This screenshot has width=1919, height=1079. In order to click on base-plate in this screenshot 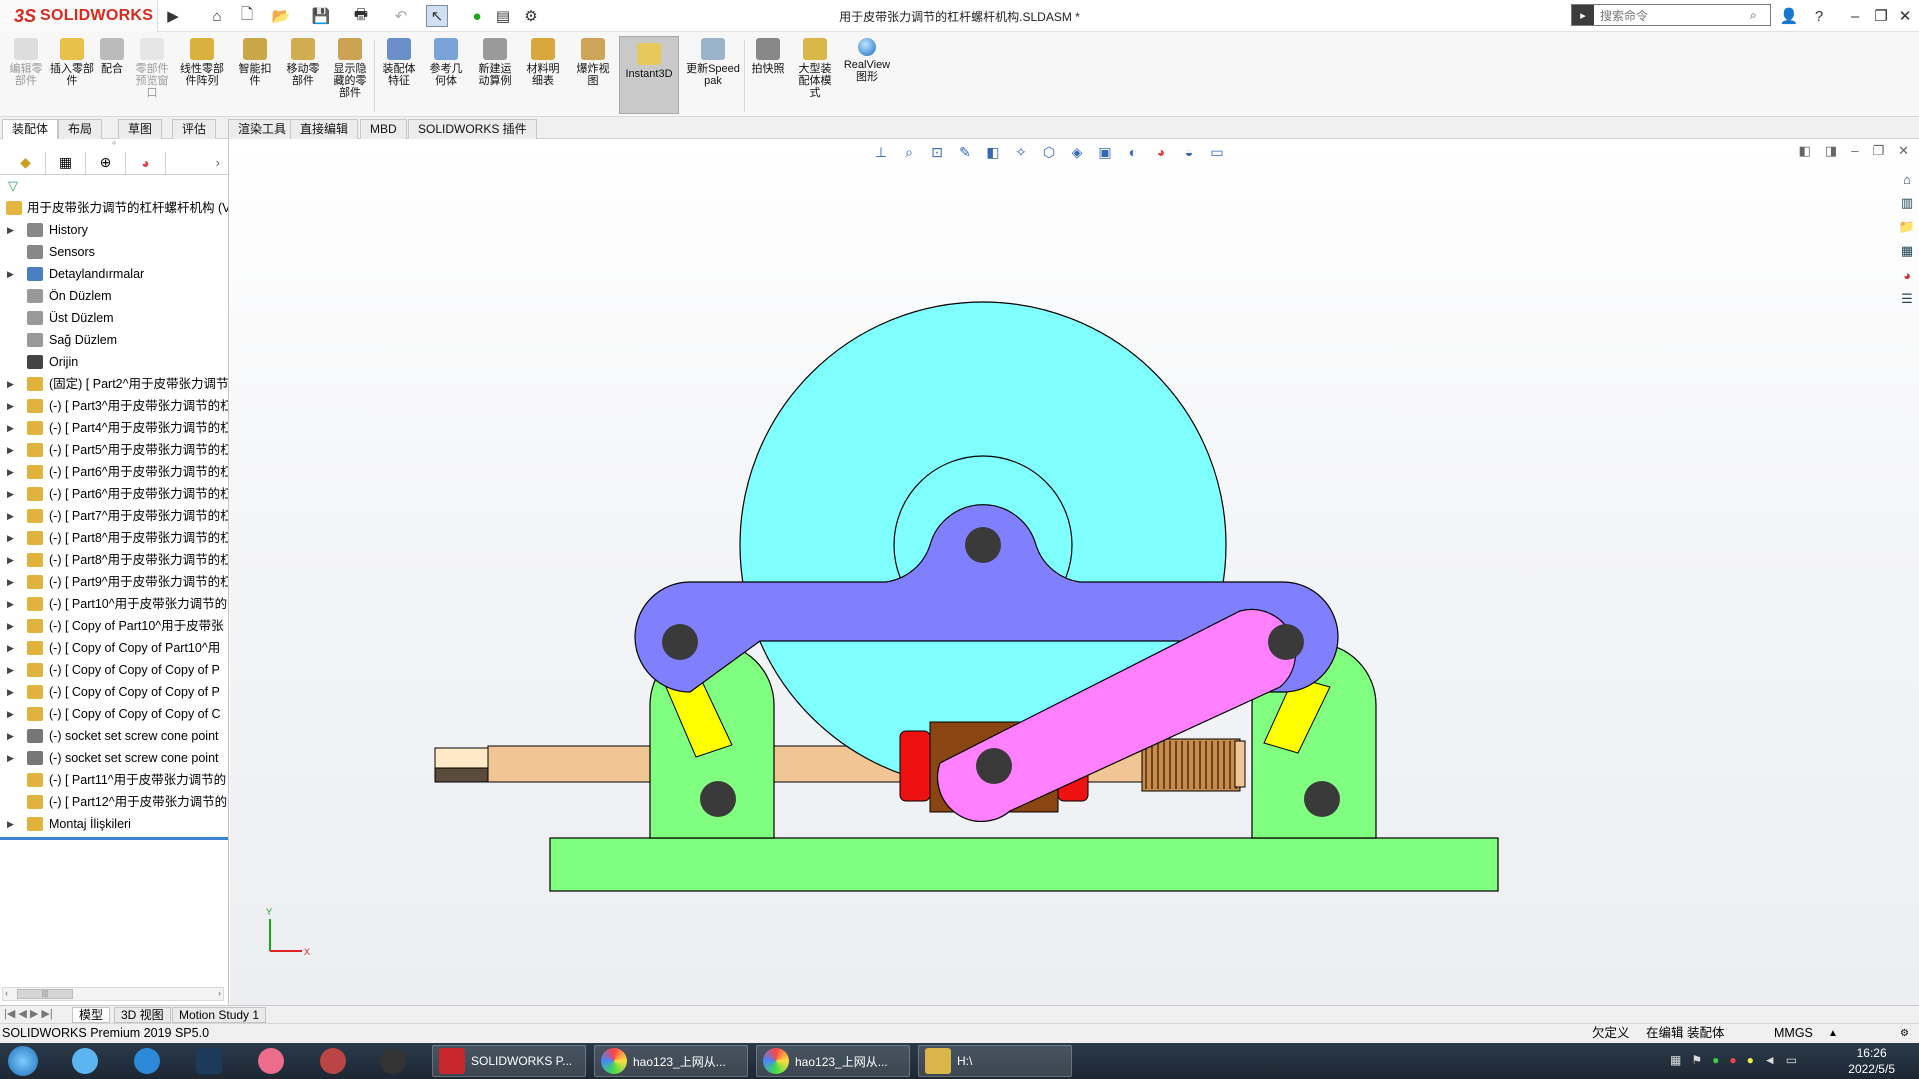, I will do `click(1024, 864)`.